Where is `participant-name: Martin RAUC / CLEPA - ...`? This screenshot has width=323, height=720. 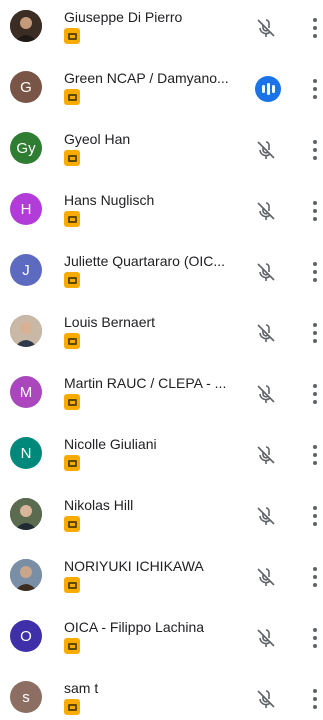 participant-name: Martin RAUC / CLEPA - ... is located at coordinates (145, 383).